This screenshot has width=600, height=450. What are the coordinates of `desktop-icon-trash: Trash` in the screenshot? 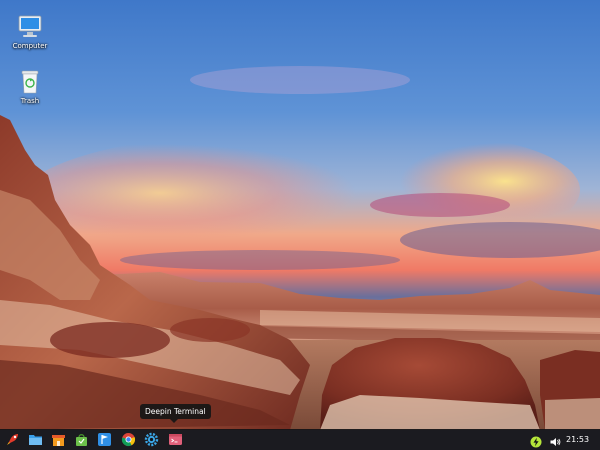 It's located at (30, 87).